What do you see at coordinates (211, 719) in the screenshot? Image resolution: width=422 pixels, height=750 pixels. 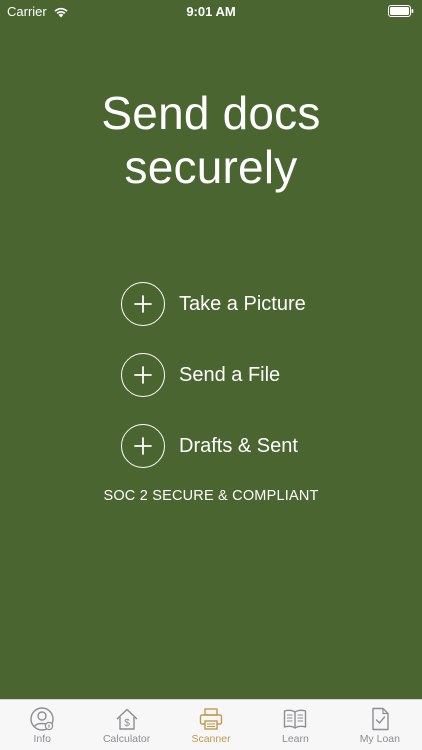 I see `scanner-icon` at bounding box center [211, 719].